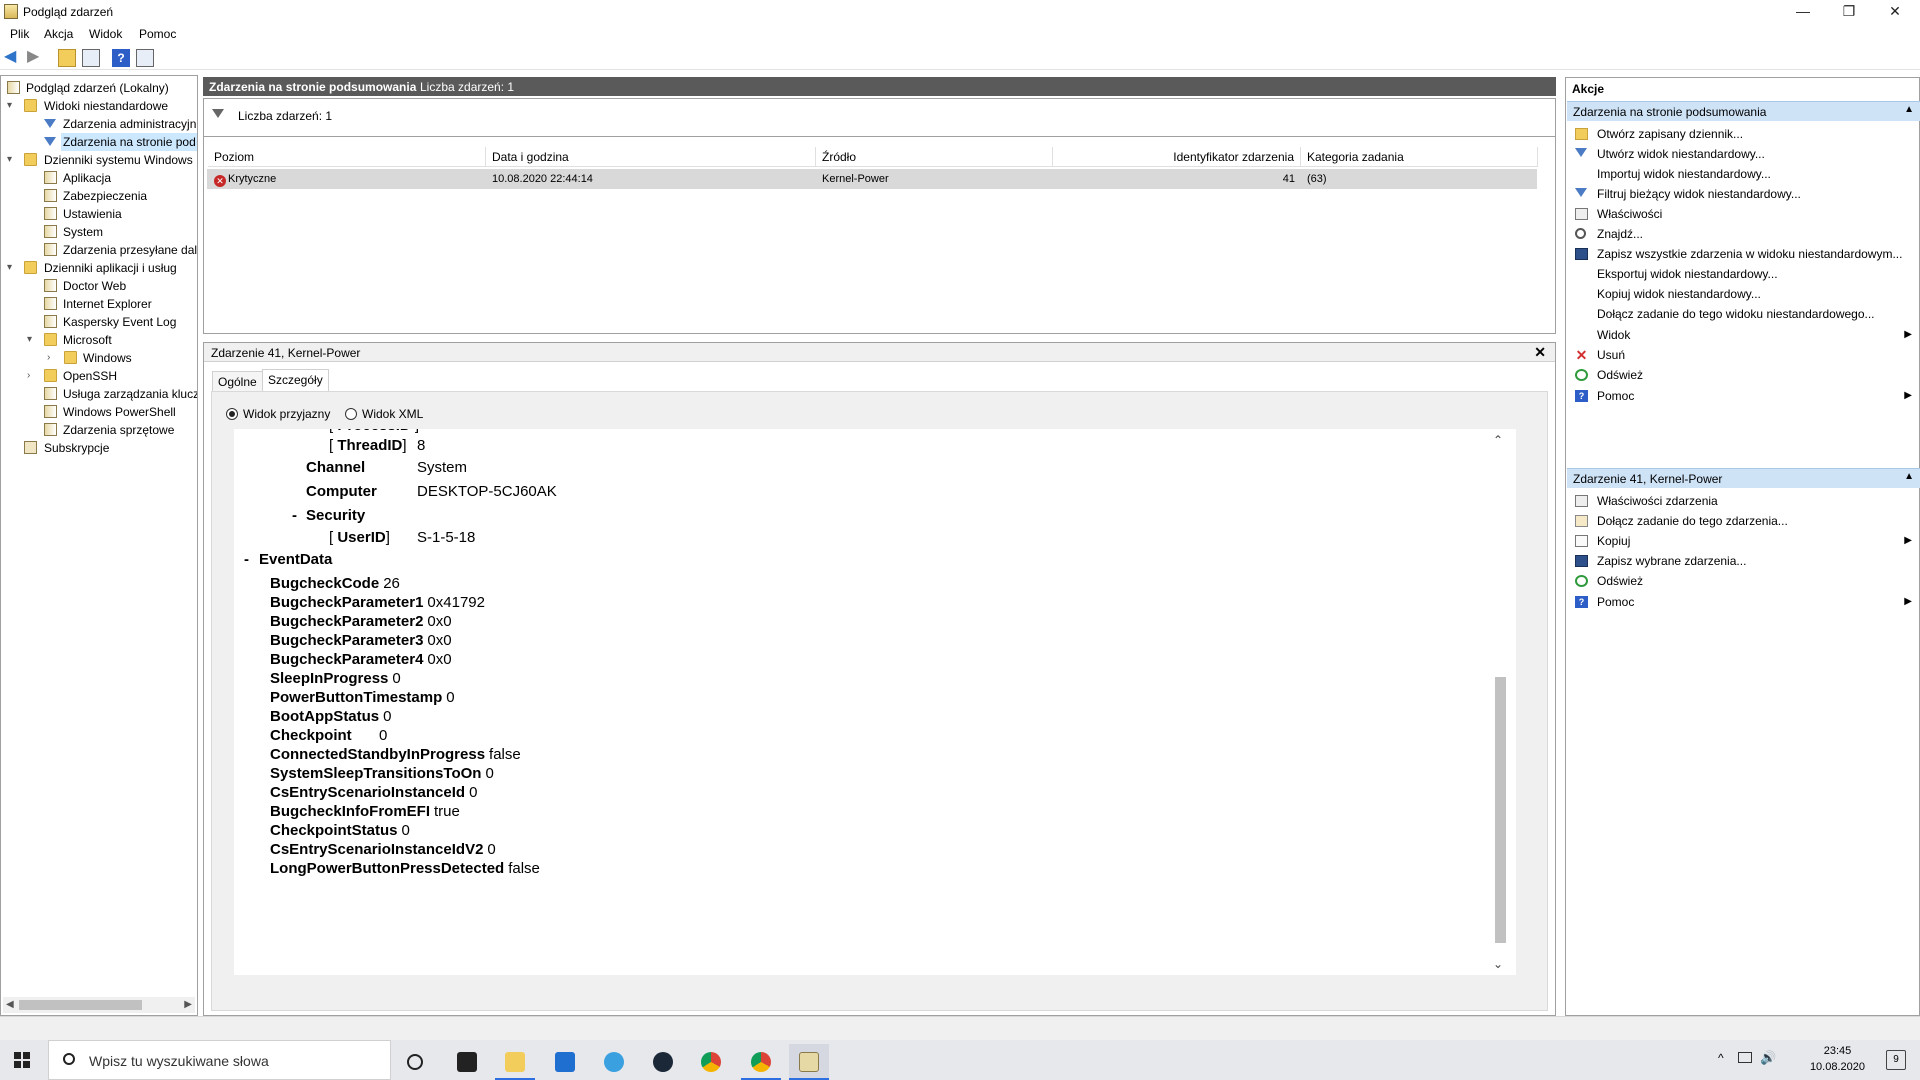 This screenshot has width=1920, height=1080. I want to click on internet-explorer-icon, so click(614, 1062).